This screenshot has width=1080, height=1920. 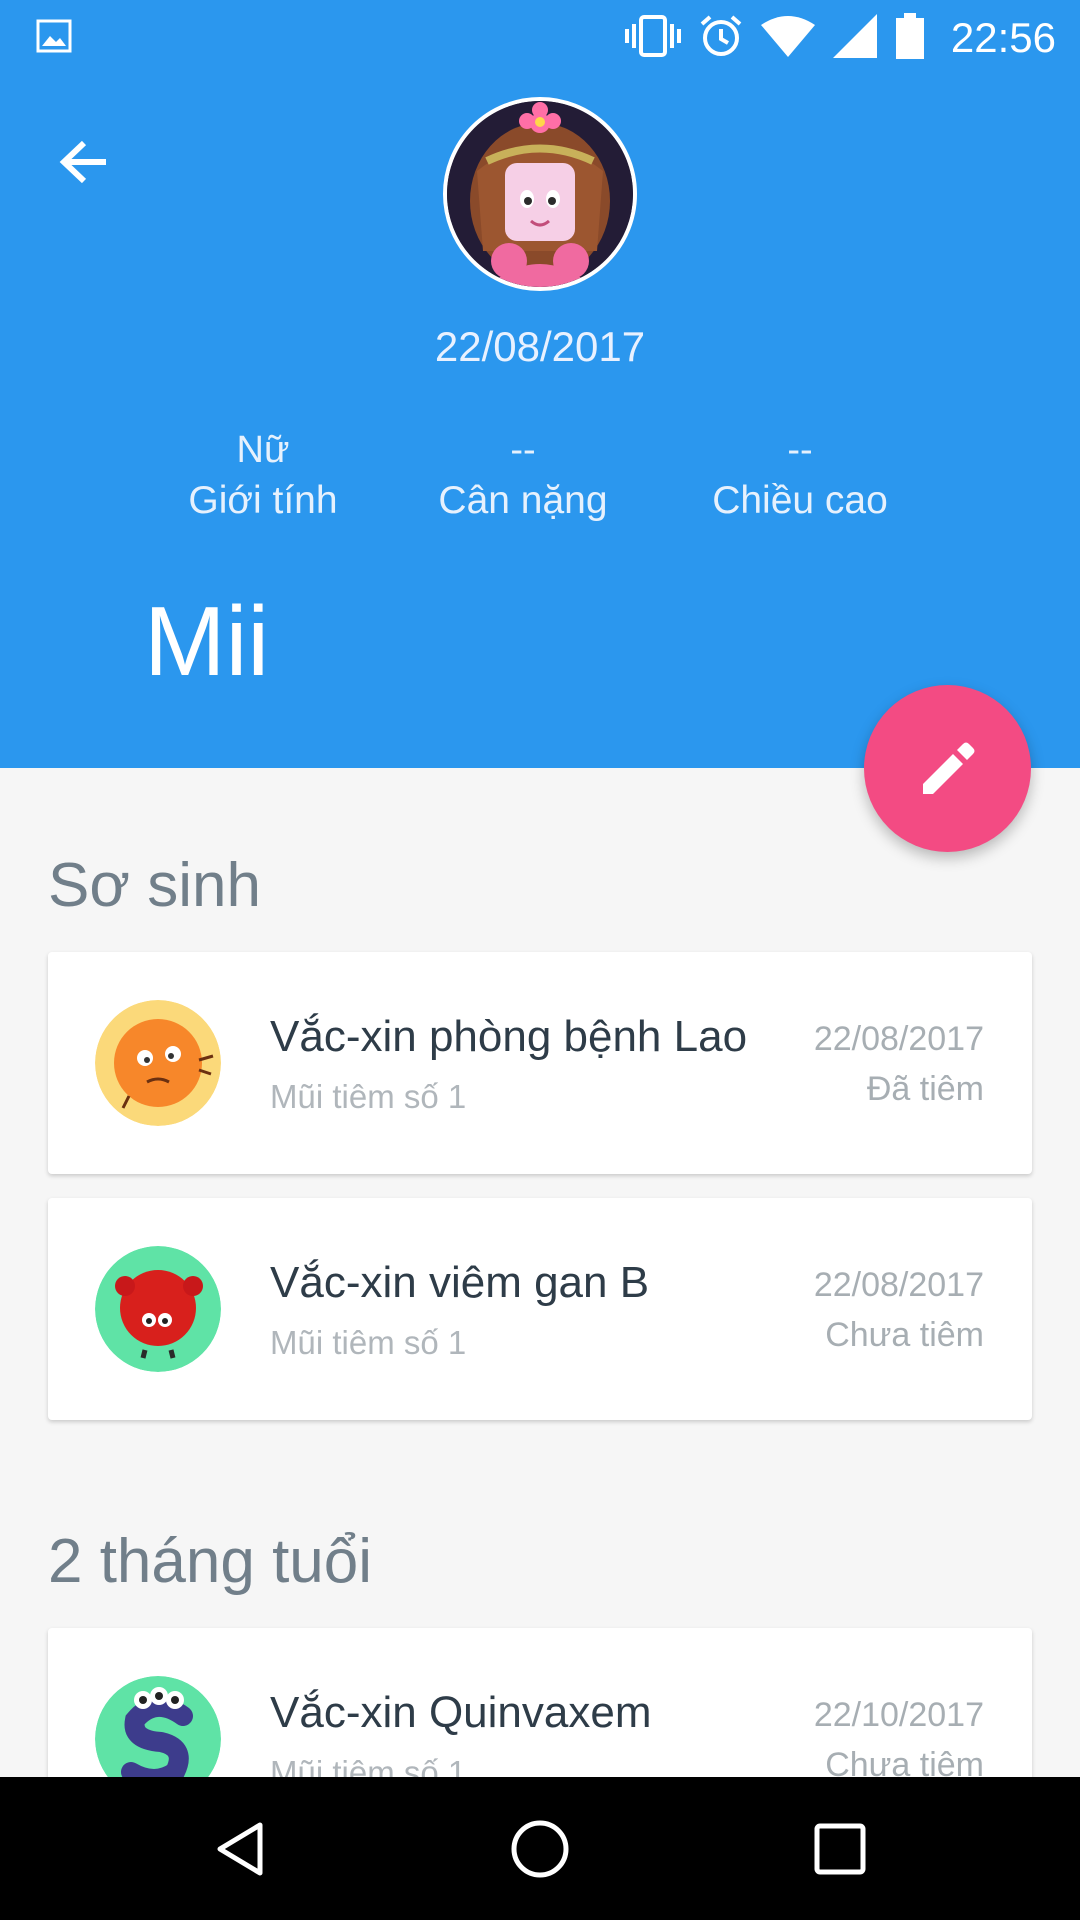 What do you see at coordinates (54, 38) in the screenshot?
I see `image-icon` at bounding box center [54, 38].